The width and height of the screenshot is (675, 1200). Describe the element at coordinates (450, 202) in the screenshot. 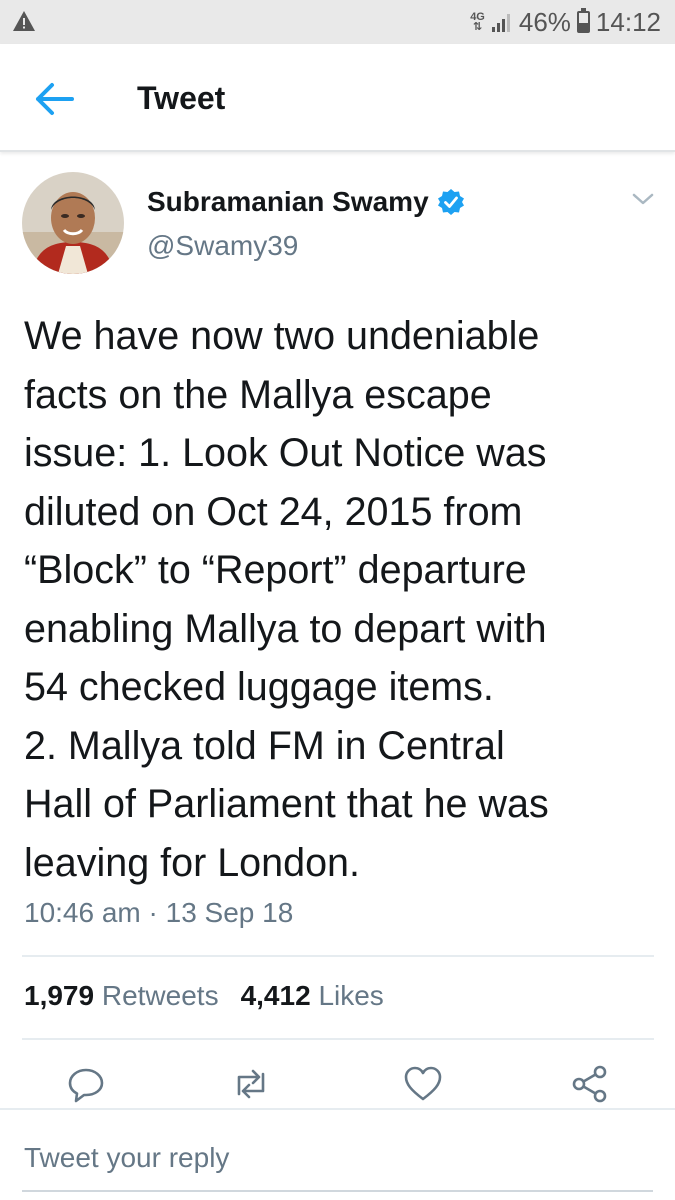

I see `verified-badge-icon` at that location.